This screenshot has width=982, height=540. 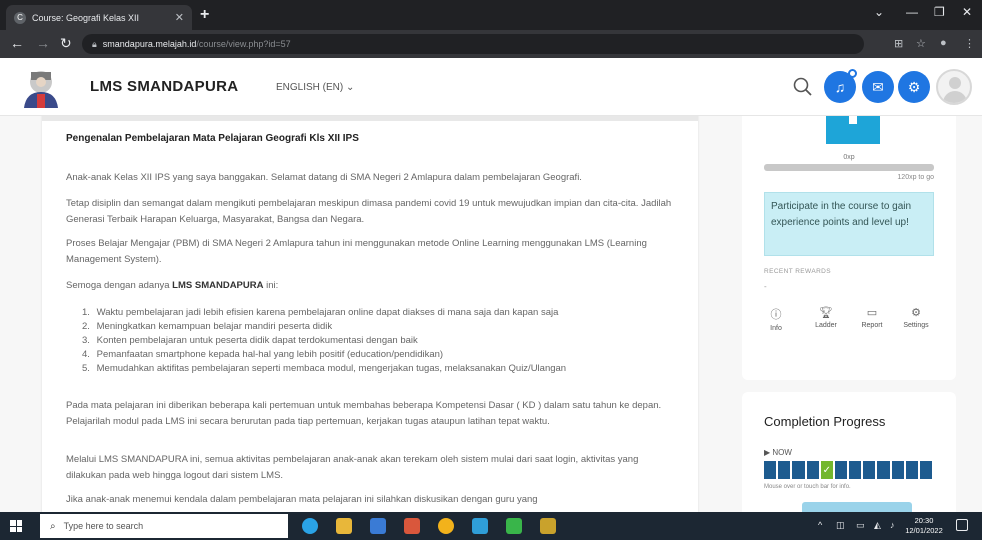 I want to click on notifications-button: ♫, so click(x=840, y=86).